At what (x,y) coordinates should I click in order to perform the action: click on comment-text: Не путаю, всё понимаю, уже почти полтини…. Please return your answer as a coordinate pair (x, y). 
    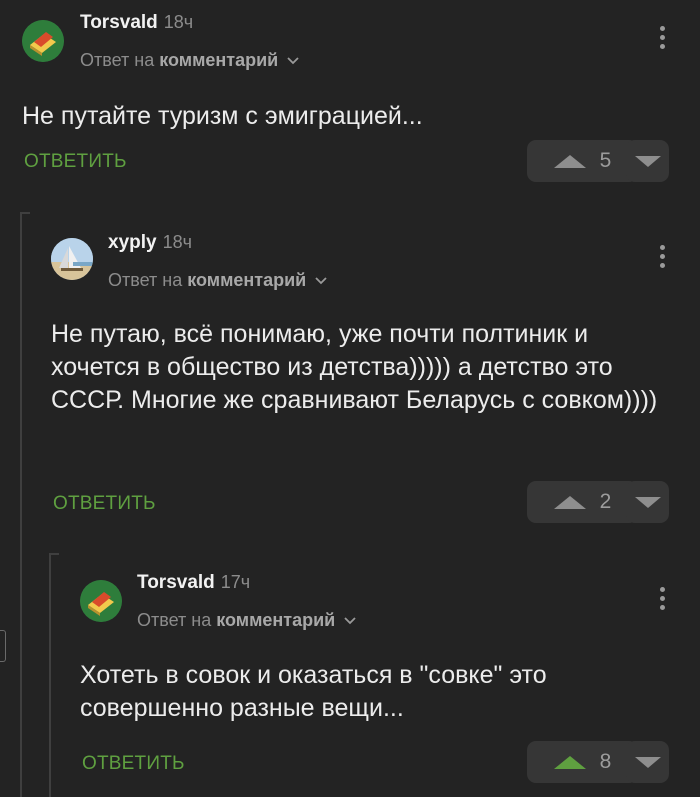
    Looking at the image, I should click on (354, 367).